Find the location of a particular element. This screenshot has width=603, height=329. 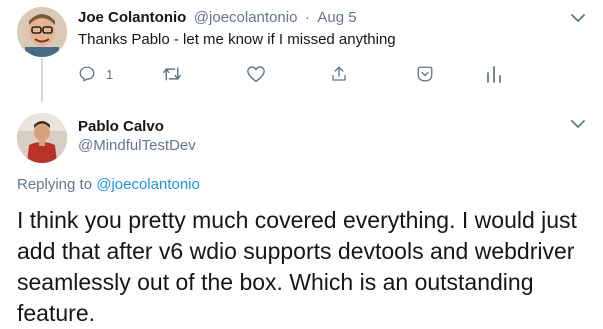

avatar-pablo-calvo is located at coordinates (42, 138).